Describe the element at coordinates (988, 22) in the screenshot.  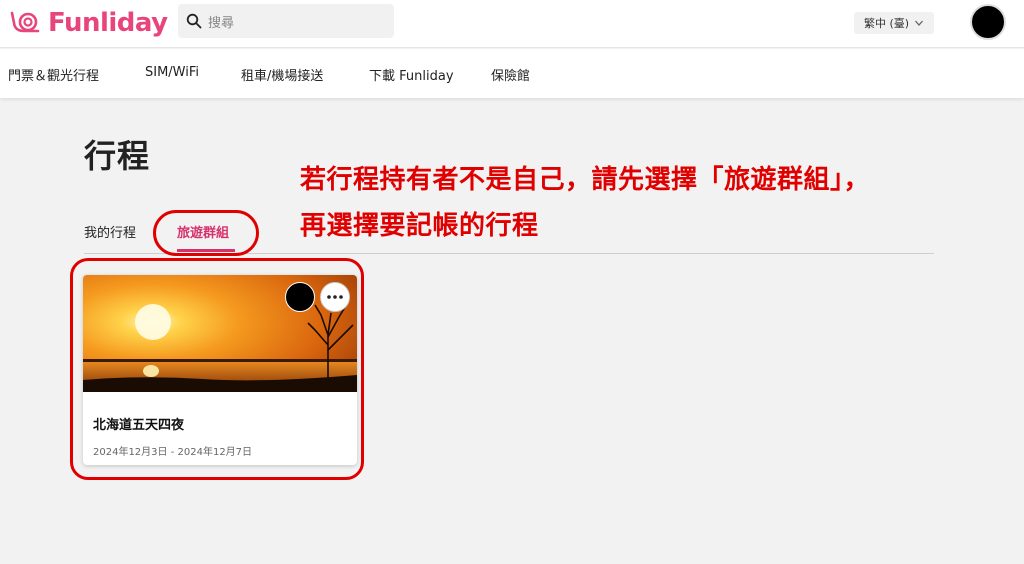
I see `user-avatar` at that location.